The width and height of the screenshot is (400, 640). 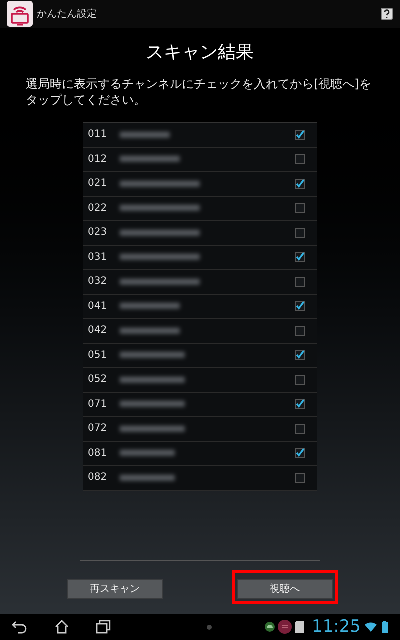 I want to click on page-heading: スキャン結果, so click(x=200, y=53).